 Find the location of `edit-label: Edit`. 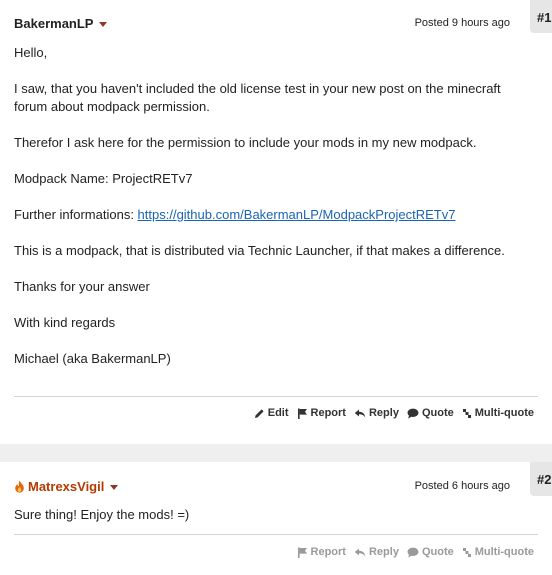

edit-label: Edit is located at coordinates (278, 413).